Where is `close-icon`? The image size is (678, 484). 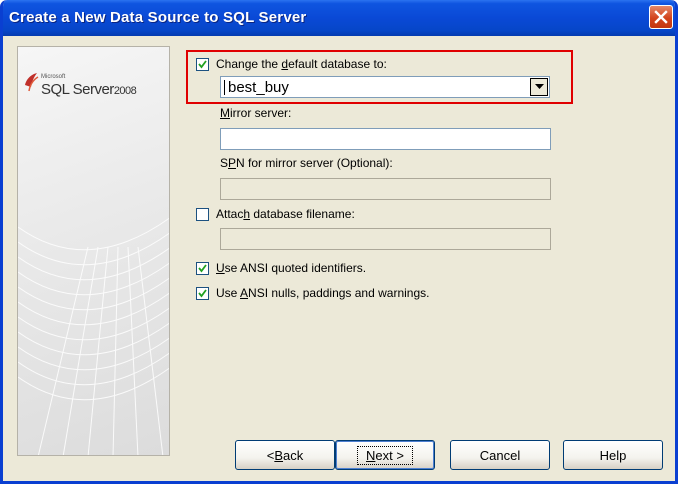
close-icon is located at coordinates (661, 17).